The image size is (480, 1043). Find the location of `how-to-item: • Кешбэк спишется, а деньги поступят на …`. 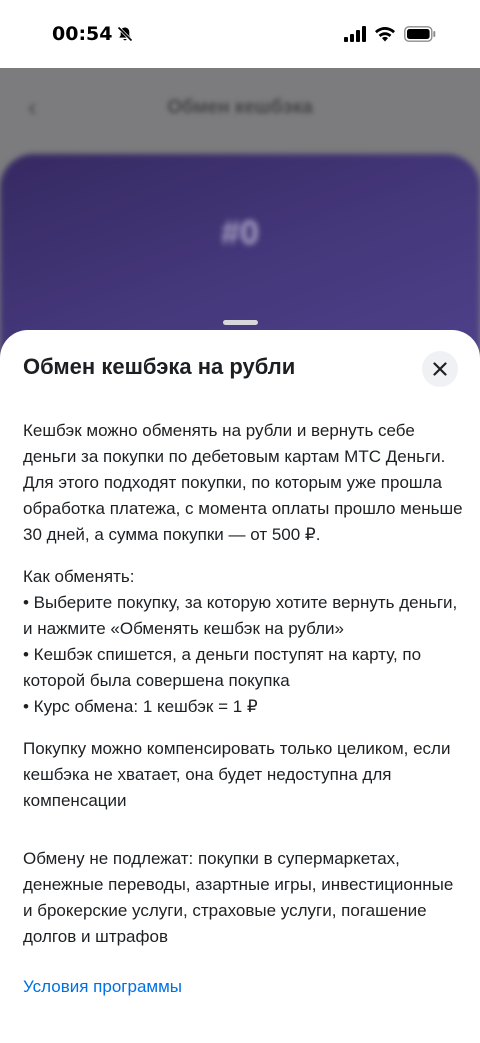

how-to-item: • Кешбэк спишется, а деньги поступят на … is located at coordinates (222, 667).